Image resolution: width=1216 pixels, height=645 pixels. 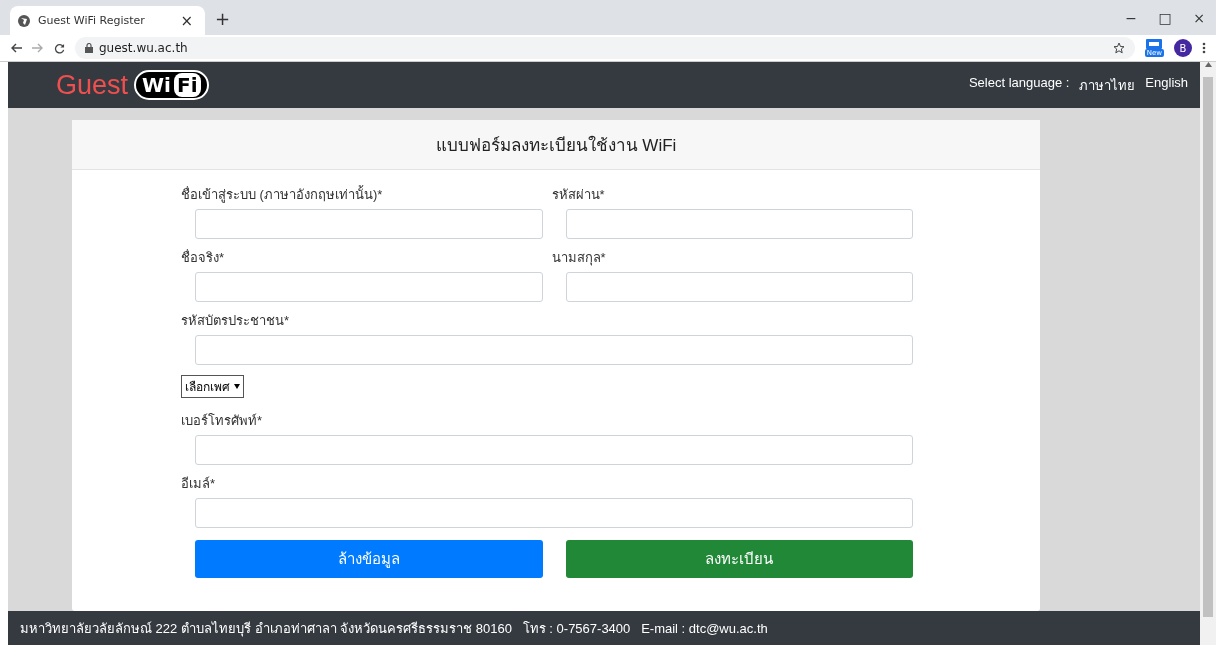 I want to click on forward-icon, so click(x=38, y=48).